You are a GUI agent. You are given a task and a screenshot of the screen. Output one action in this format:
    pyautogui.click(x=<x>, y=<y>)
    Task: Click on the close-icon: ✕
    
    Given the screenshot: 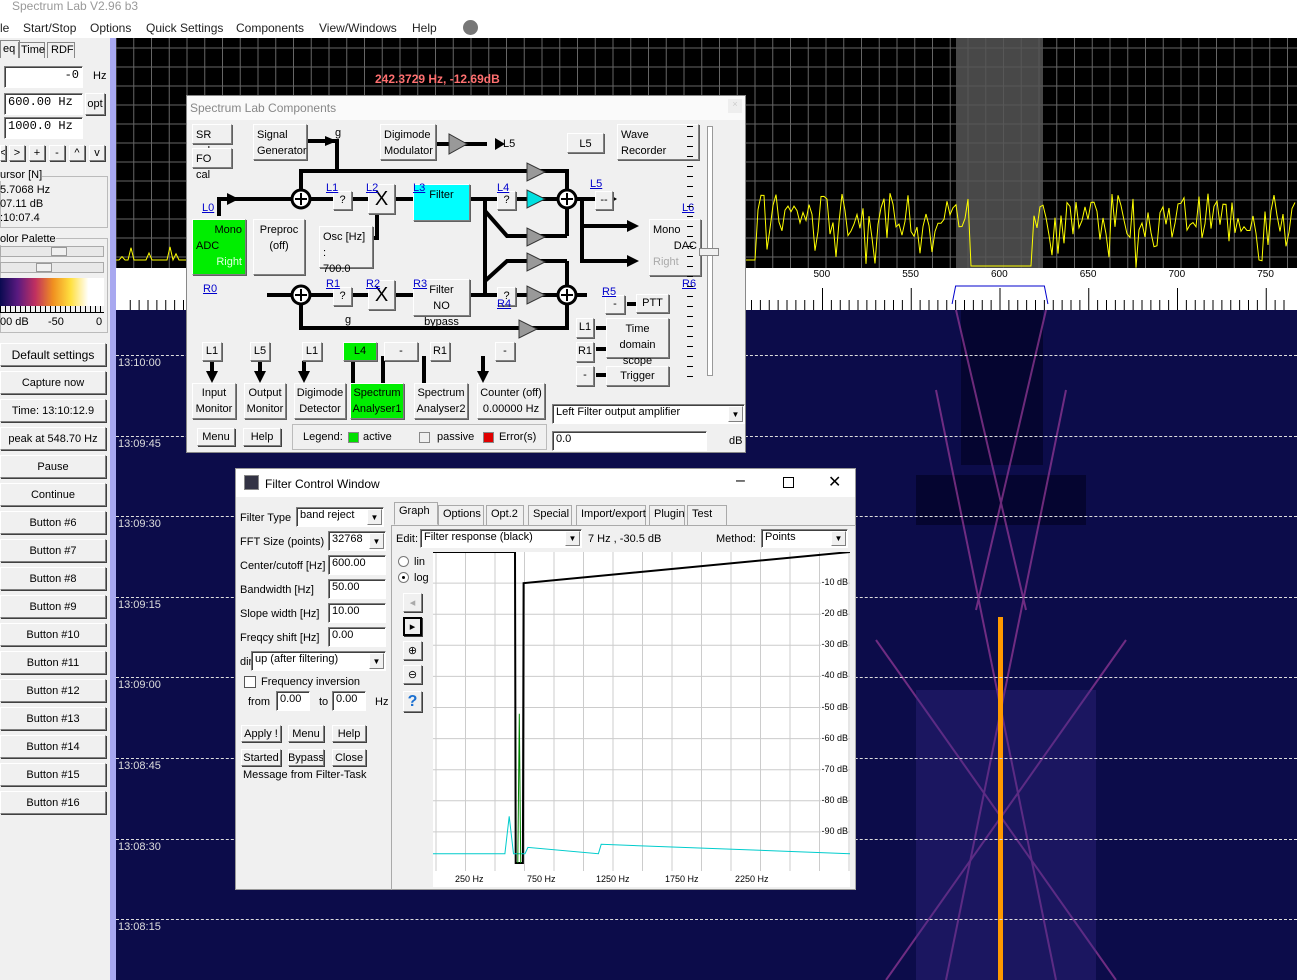 What is the action you would take?
    pyautogui.click(x=834, y=482)
    